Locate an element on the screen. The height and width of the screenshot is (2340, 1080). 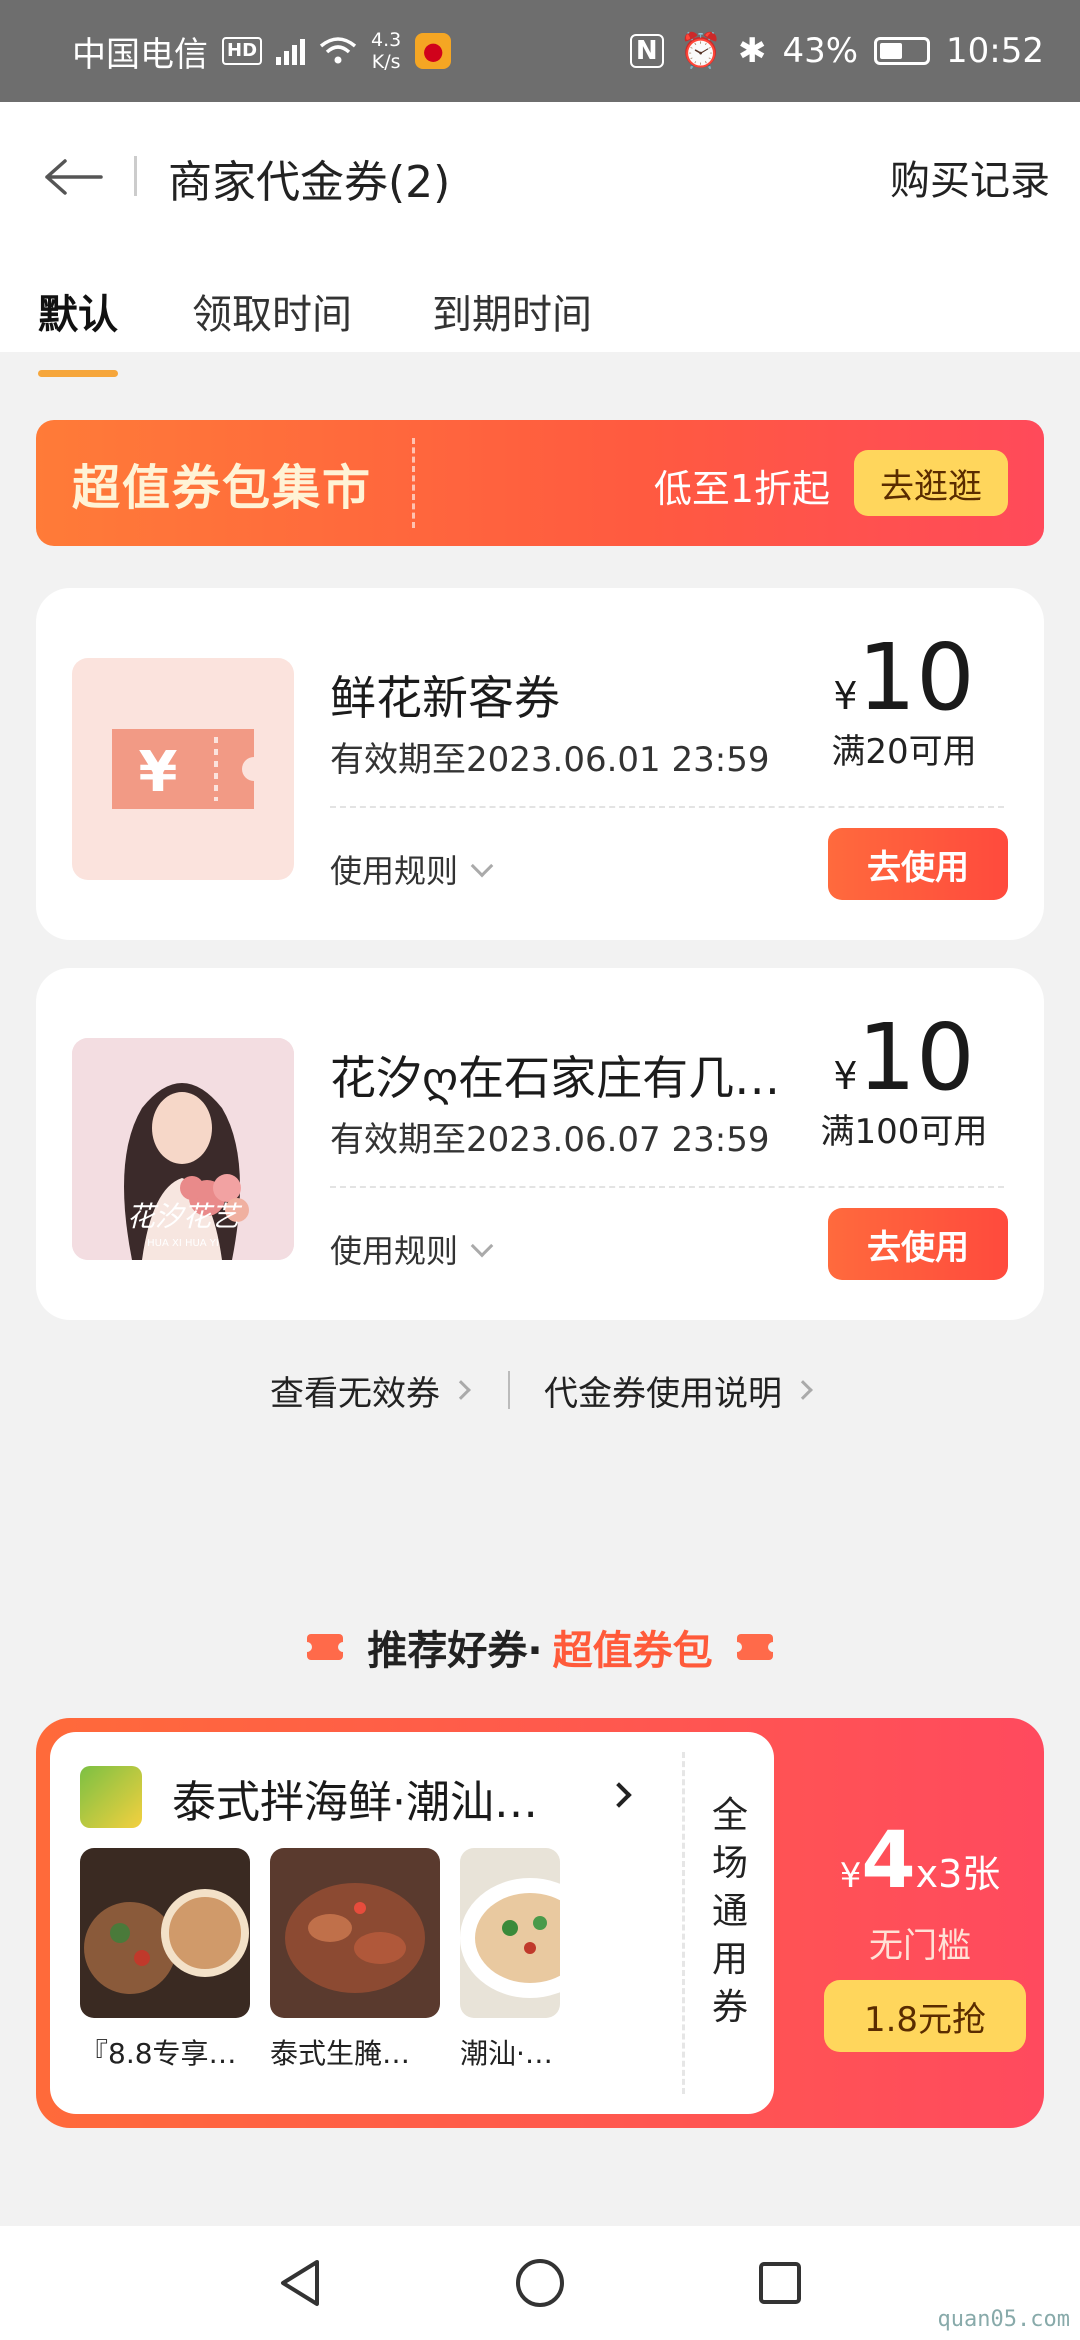
tab-default: 默认 is located at coordinates (78, 311).